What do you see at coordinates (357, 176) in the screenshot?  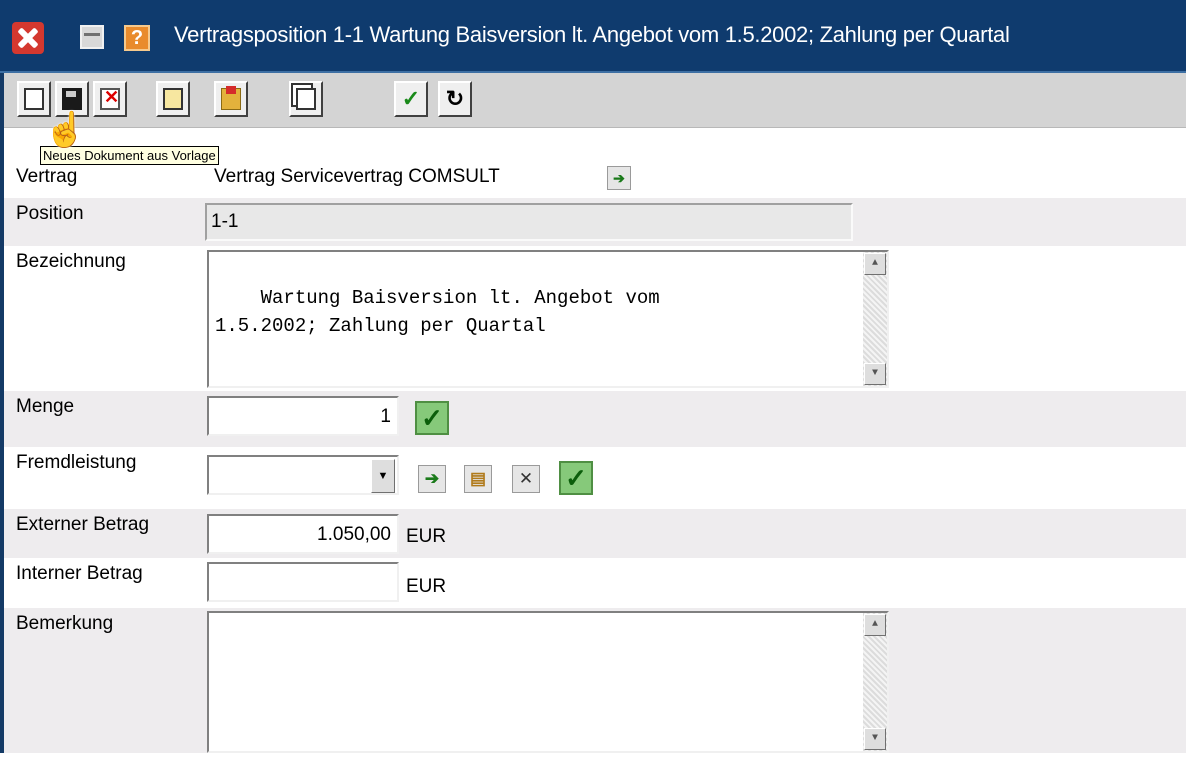 I see `vertrag-value: Vertrag Servicevertrag COMSULT` at bounding box center [357, 176].